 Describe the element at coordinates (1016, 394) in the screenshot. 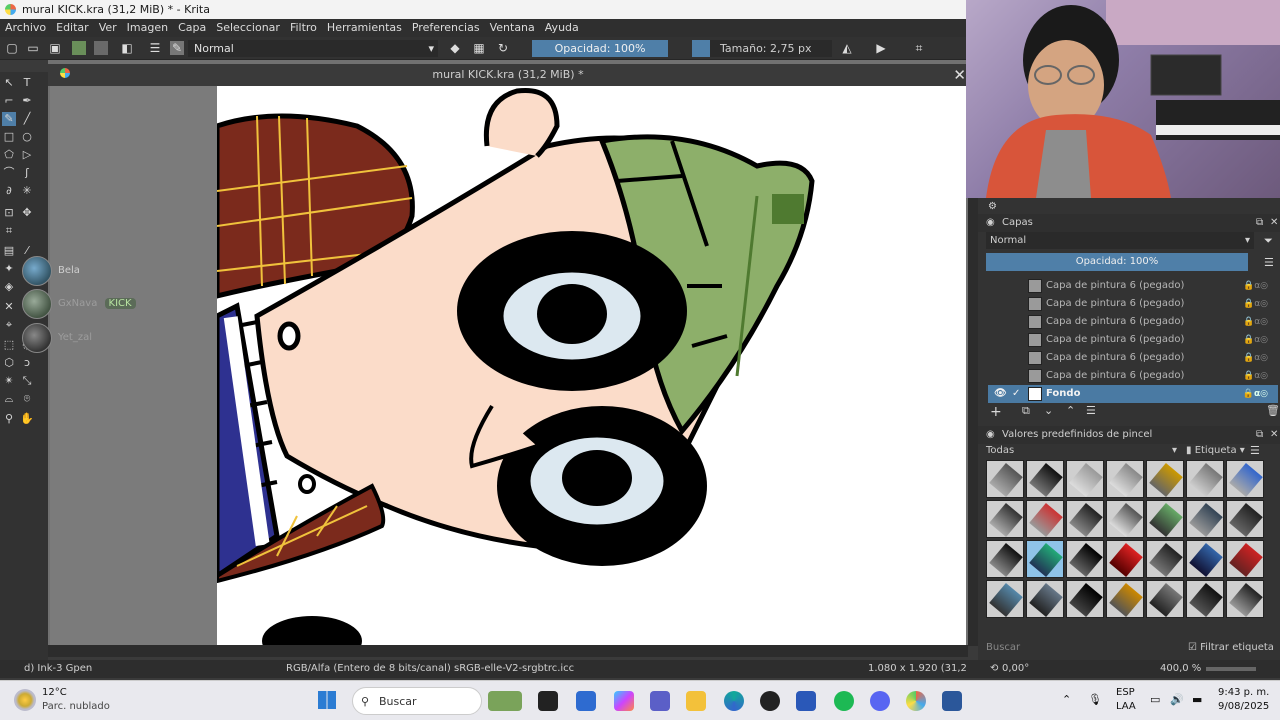

I see `check-icon: ✓` at that location.